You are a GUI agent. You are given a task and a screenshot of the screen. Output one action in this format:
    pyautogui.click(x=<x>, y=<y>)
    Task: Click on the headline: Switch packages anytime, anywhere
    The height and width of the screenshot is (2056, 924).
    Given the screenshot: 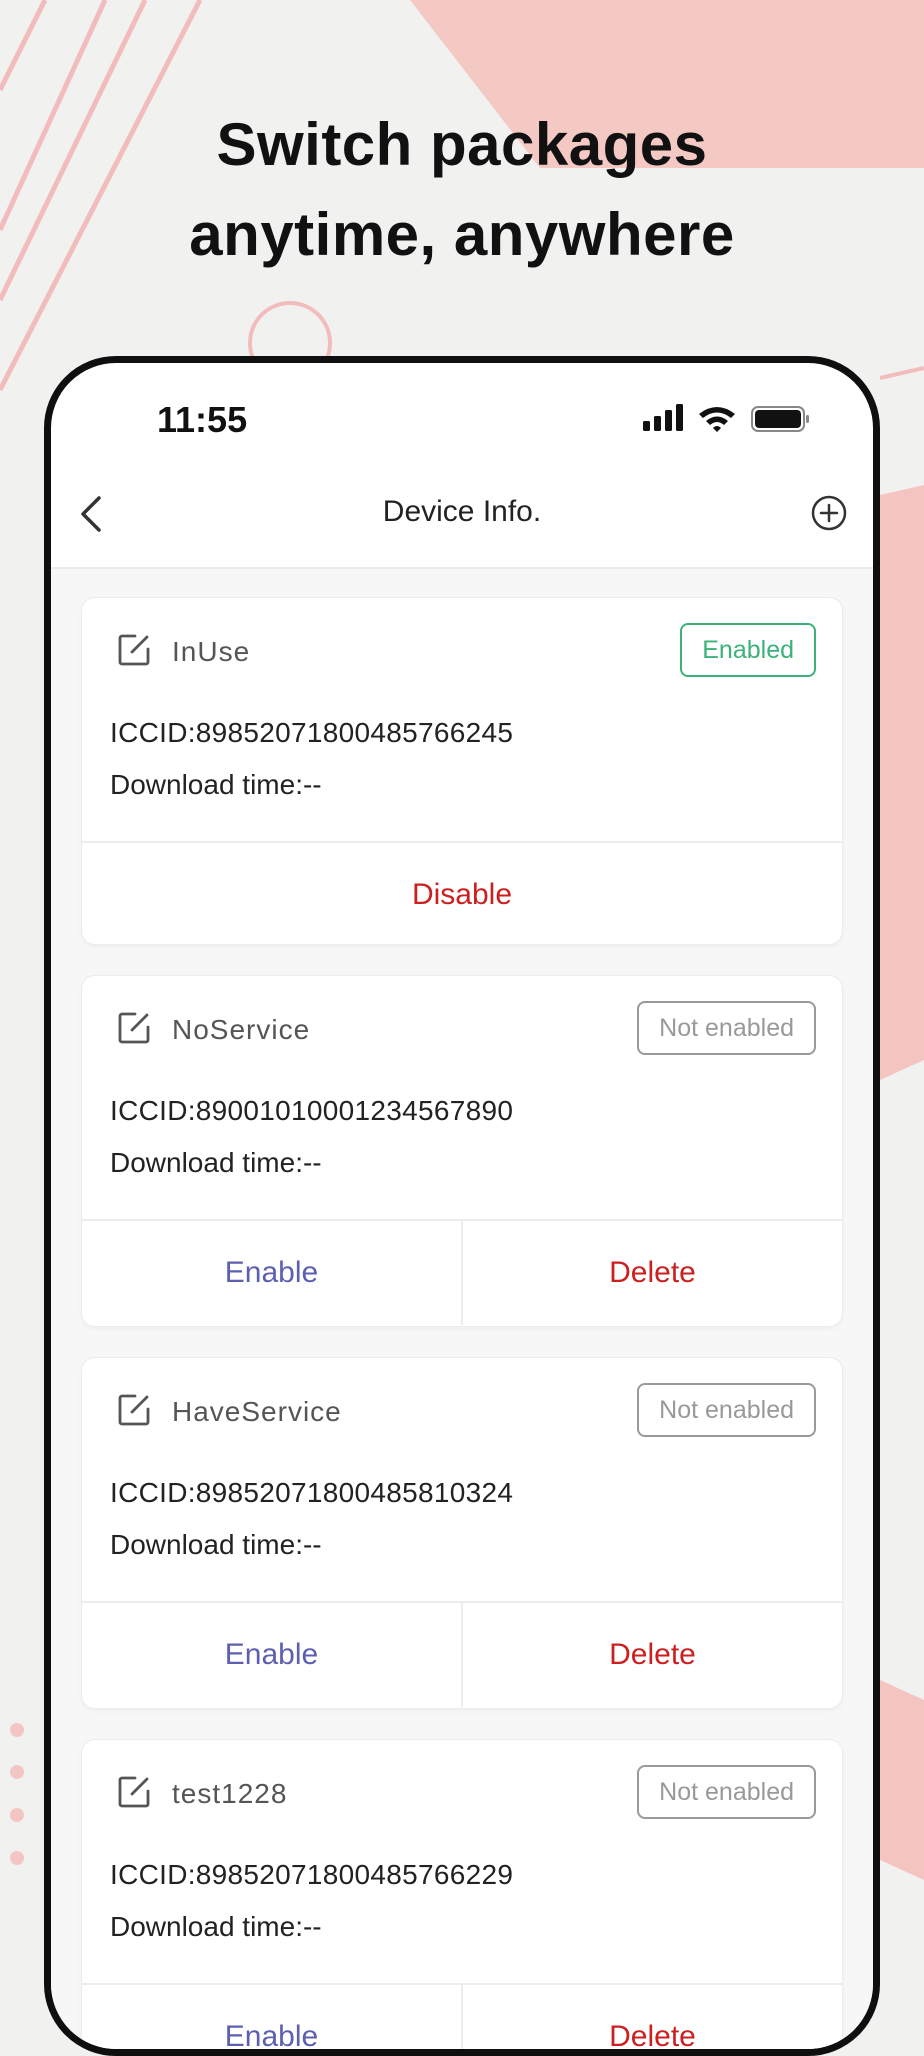 What is the action you would take?
    pyautogui.click(x=462, y=190)
    